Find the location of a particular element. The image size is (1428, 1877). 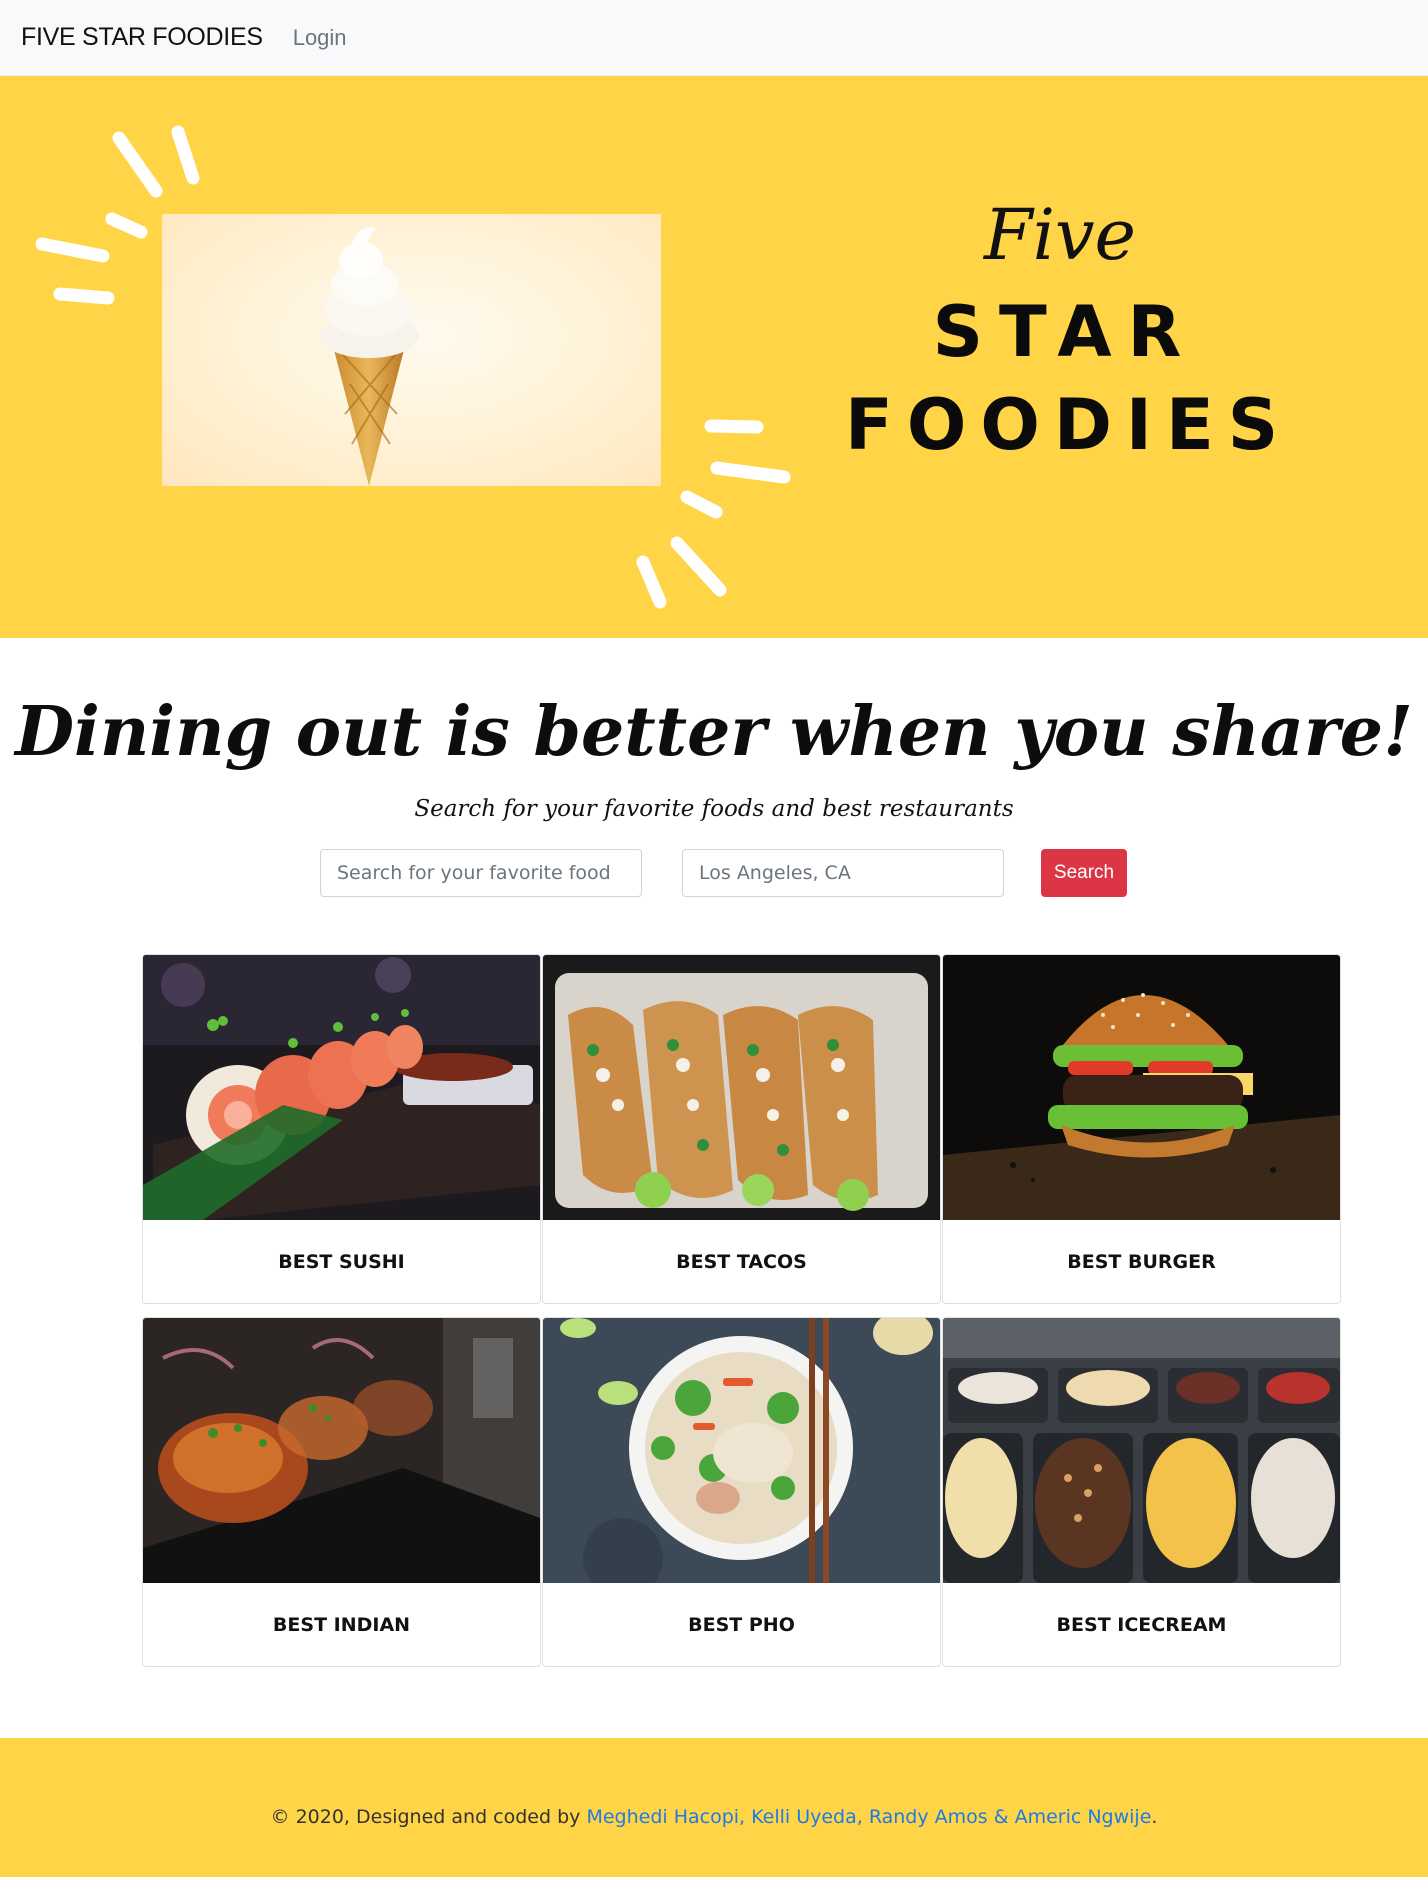

tacos-photo is located at coordinates (741, 1087).